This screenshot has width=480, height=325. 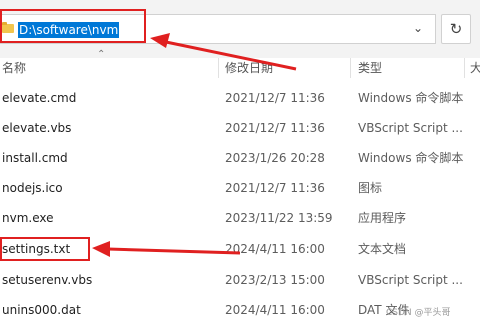 I want to click on settings-annotation-arrow, so click(x=174, y=251).